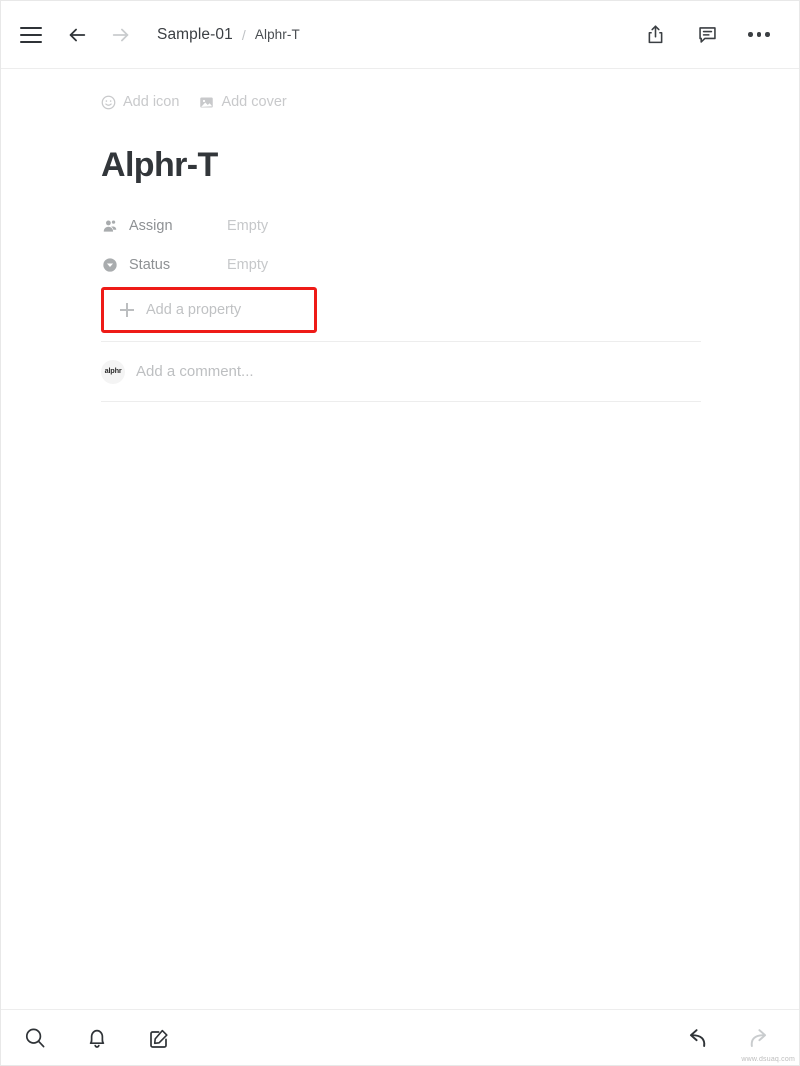  I want to click on smiley-face-icon, so click(108, 102).